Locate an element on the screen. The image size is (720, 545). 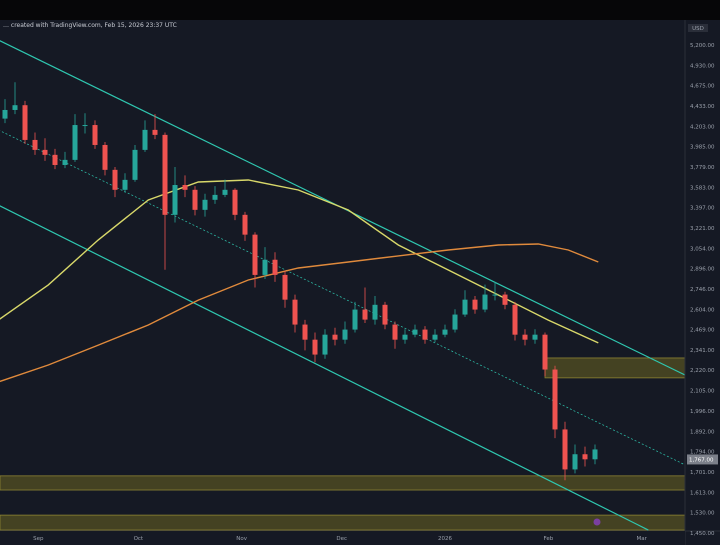
price-tick-label: 4,203.00 is located at coordinates (702, 127).